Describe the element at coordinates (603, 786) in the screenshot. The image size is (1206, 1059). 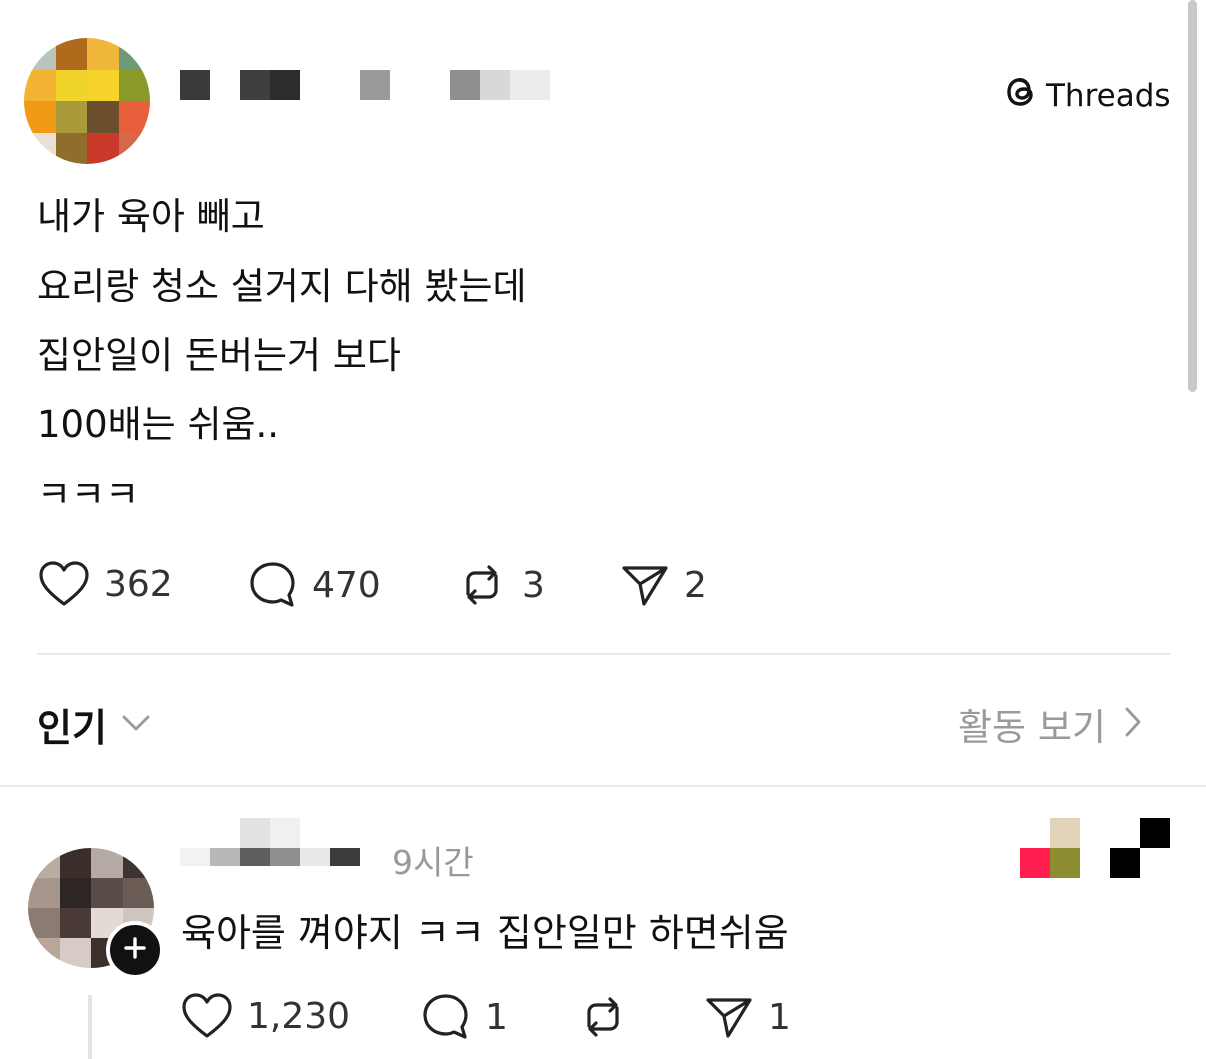
I see `section-divider` at that location.